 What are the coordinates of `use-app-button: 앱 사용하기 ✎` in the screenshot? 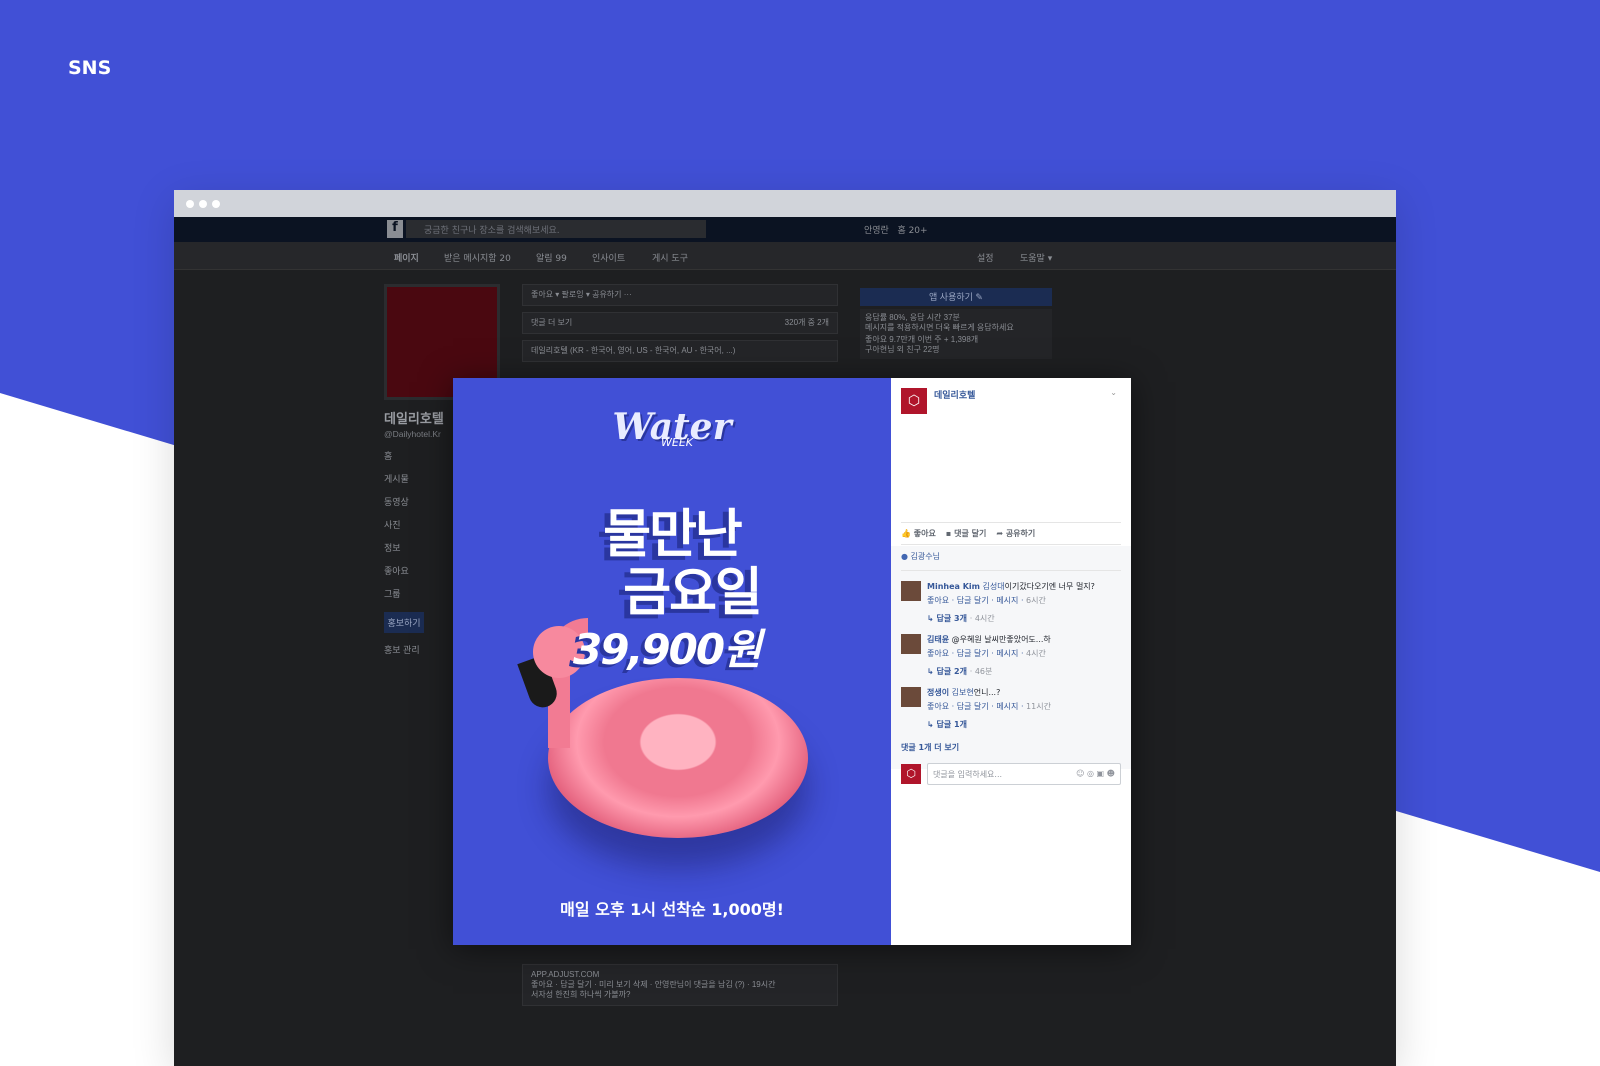 It's located at (956, 297).